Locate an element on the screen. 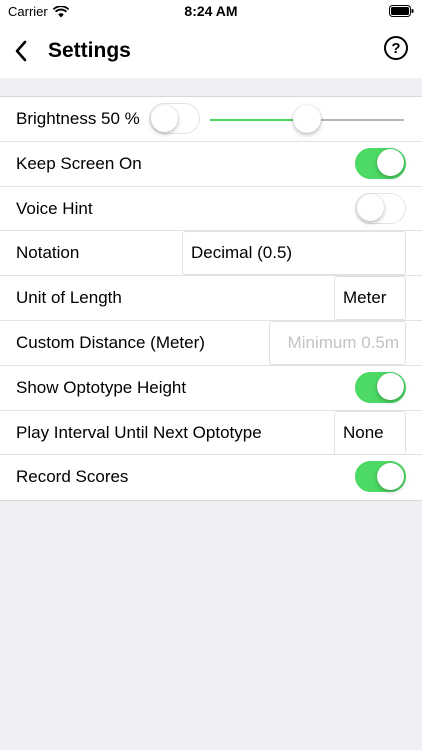  slider-thumb is located at coordinates (307, 119).